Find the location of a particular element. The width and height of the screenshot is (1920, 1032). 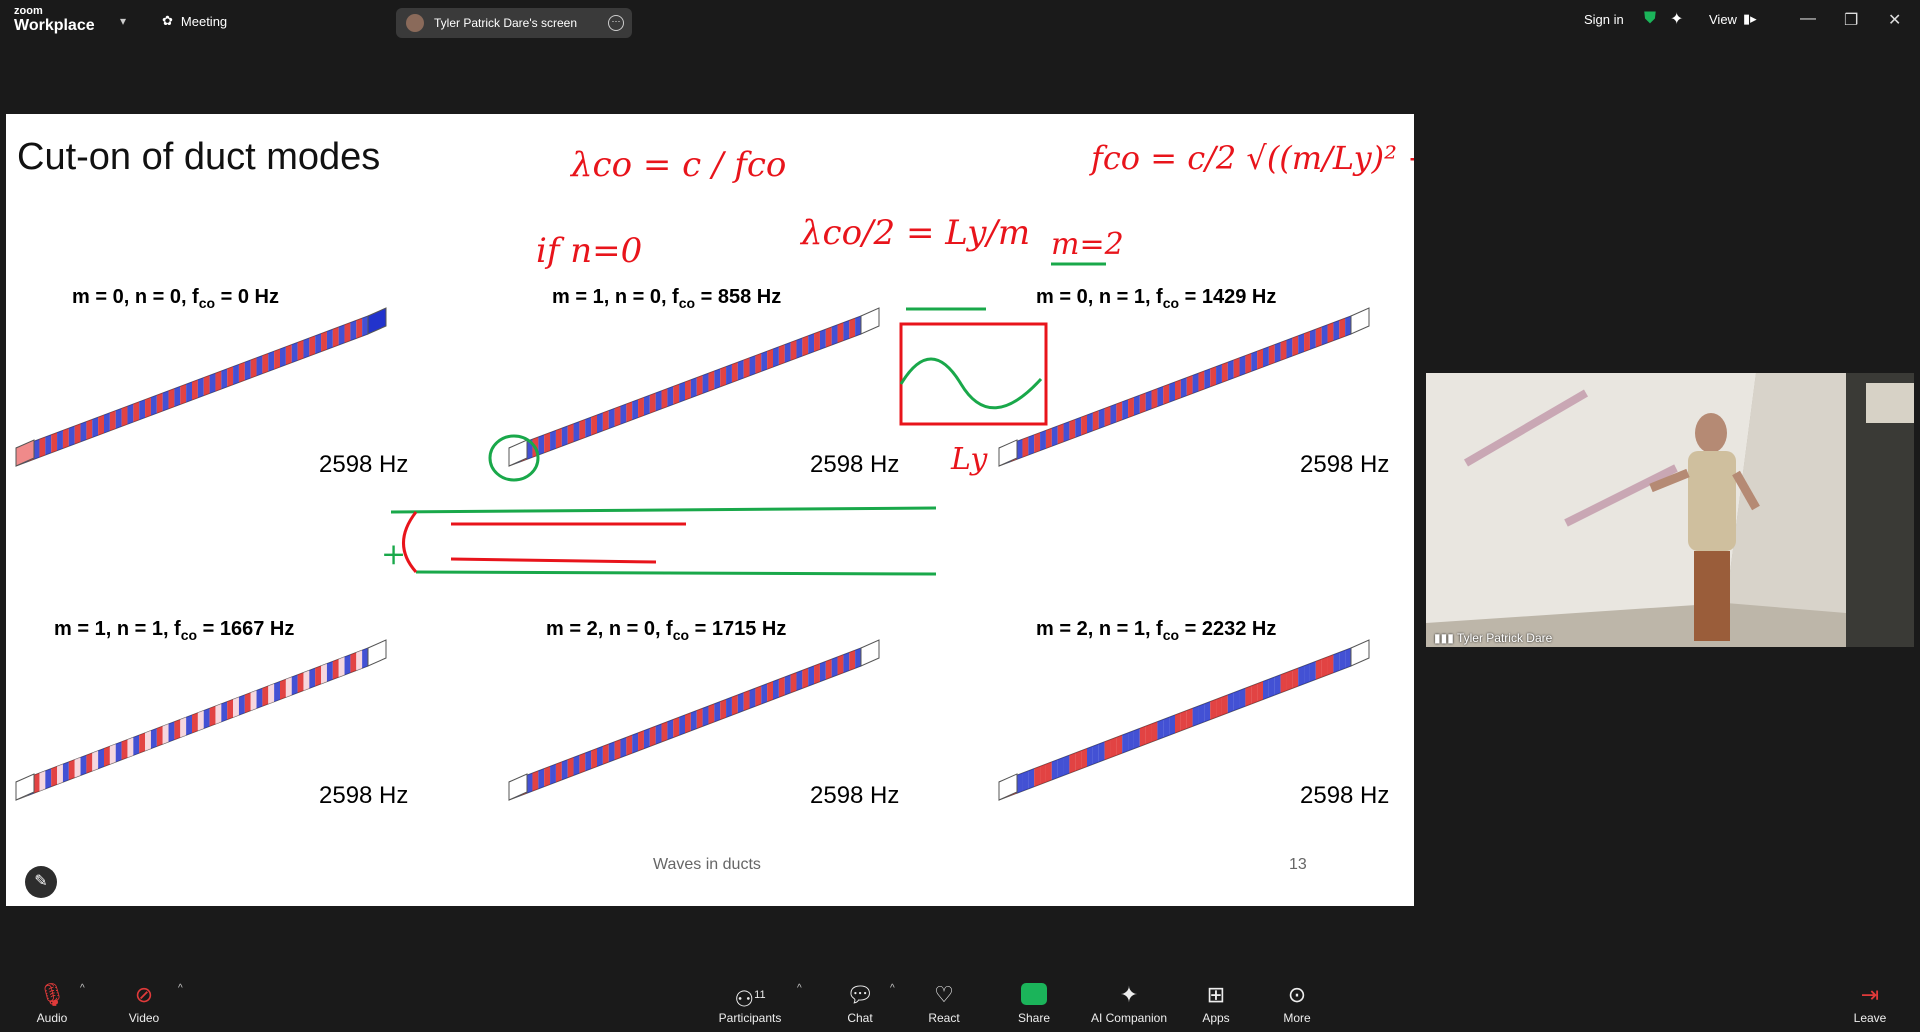

participants-button: ⚇11 Participants is located at coordinates (750, 999).